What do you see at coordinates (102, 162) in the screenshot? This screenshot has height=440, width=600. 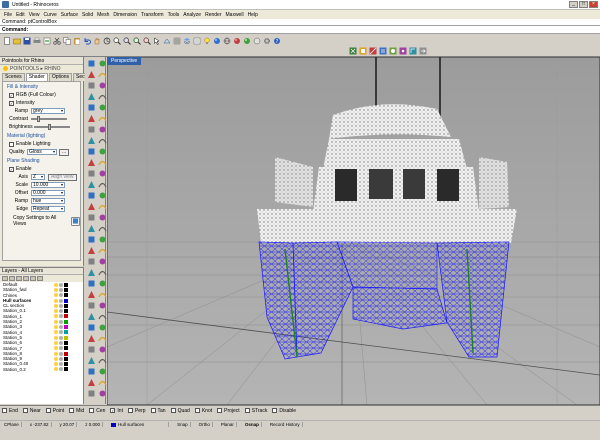 I see `cone-icon` at bounding box center [102, 162].